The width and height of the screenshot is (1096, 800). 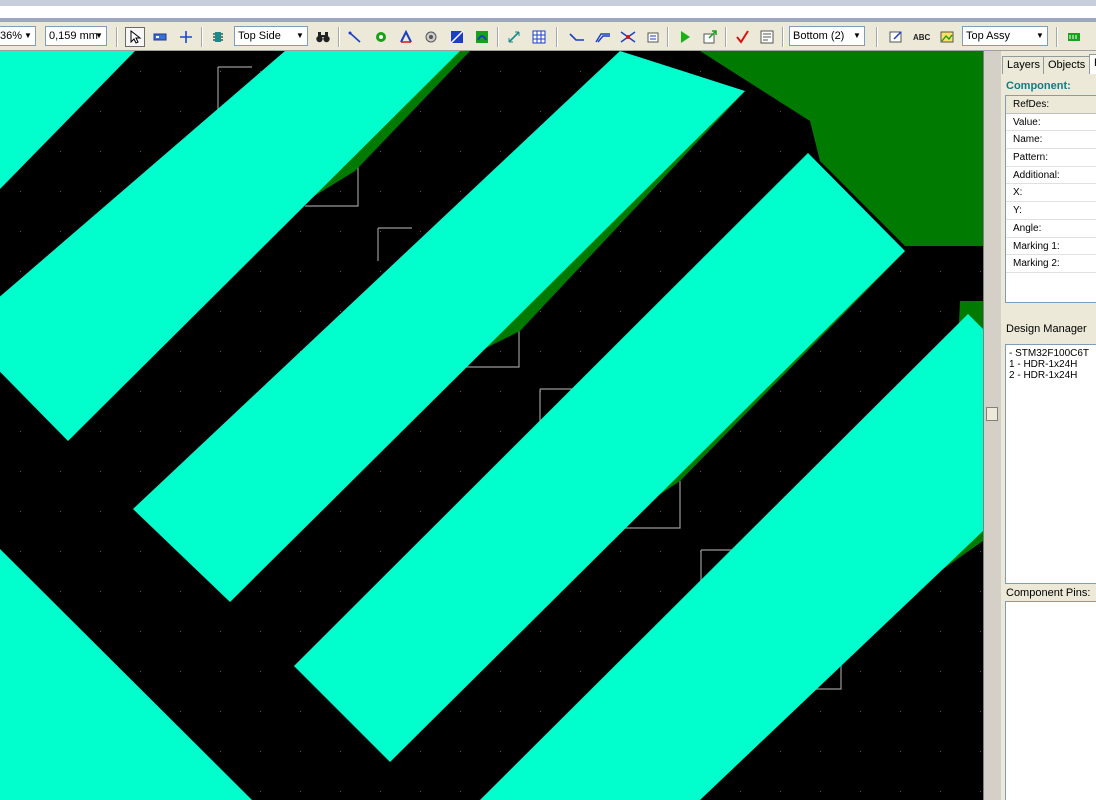 What do you see at coordinates (1052, 353) in the screenshot?
I see `design-item-stm32: - STM32F100C6T` at bounding box center [1052, 353].